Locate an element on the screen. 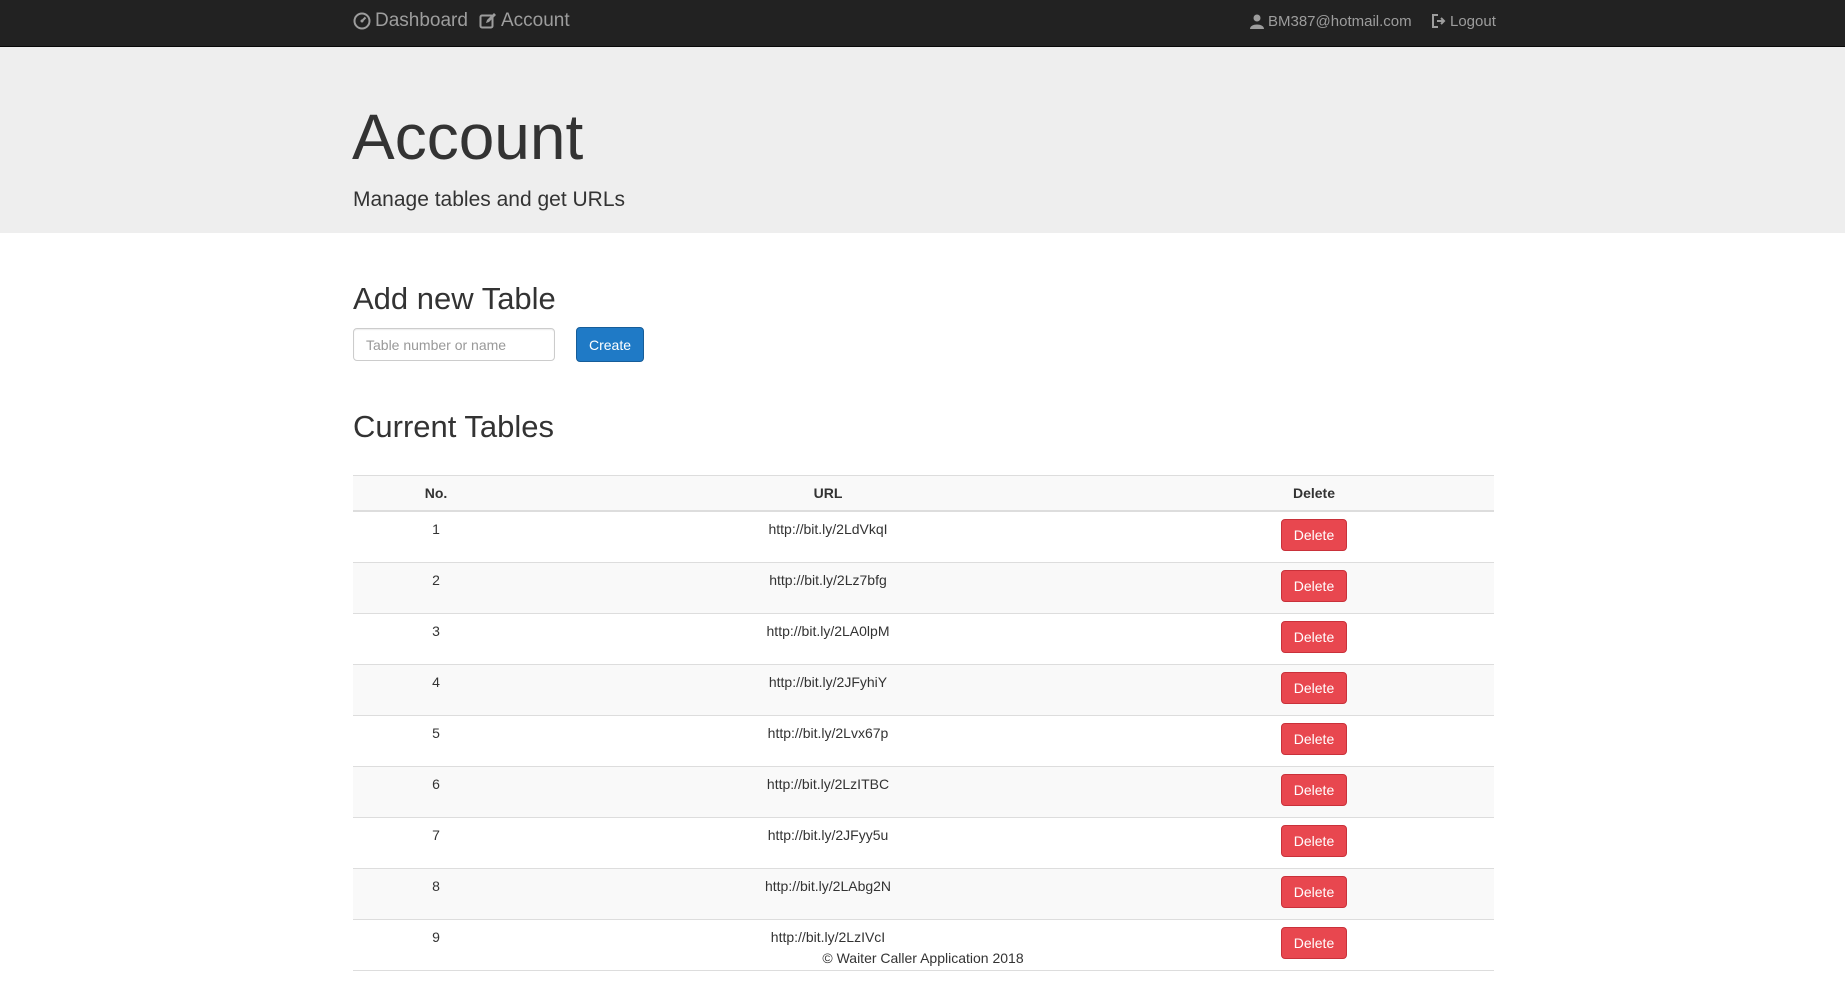  table-url-cell: http://bit.ly/2Lz7bfg is located at coordinates (828, 580).